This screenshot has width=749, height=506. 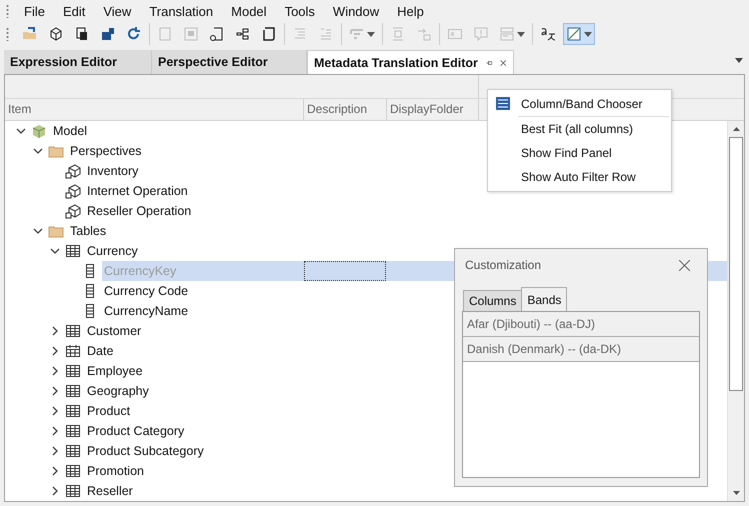 I want to click on calendar-icon, so click(x=73, y=351).